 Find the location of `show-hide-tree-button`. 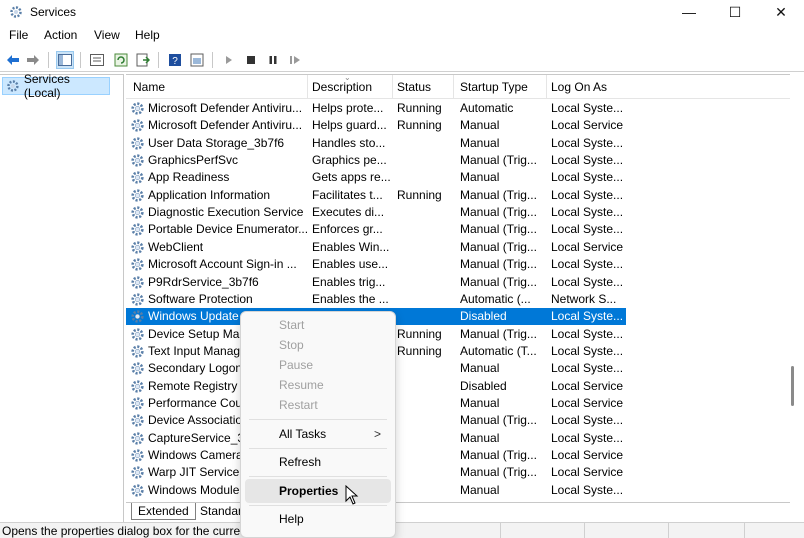

show-hide-tree-button is located at coordinates (65, 60).